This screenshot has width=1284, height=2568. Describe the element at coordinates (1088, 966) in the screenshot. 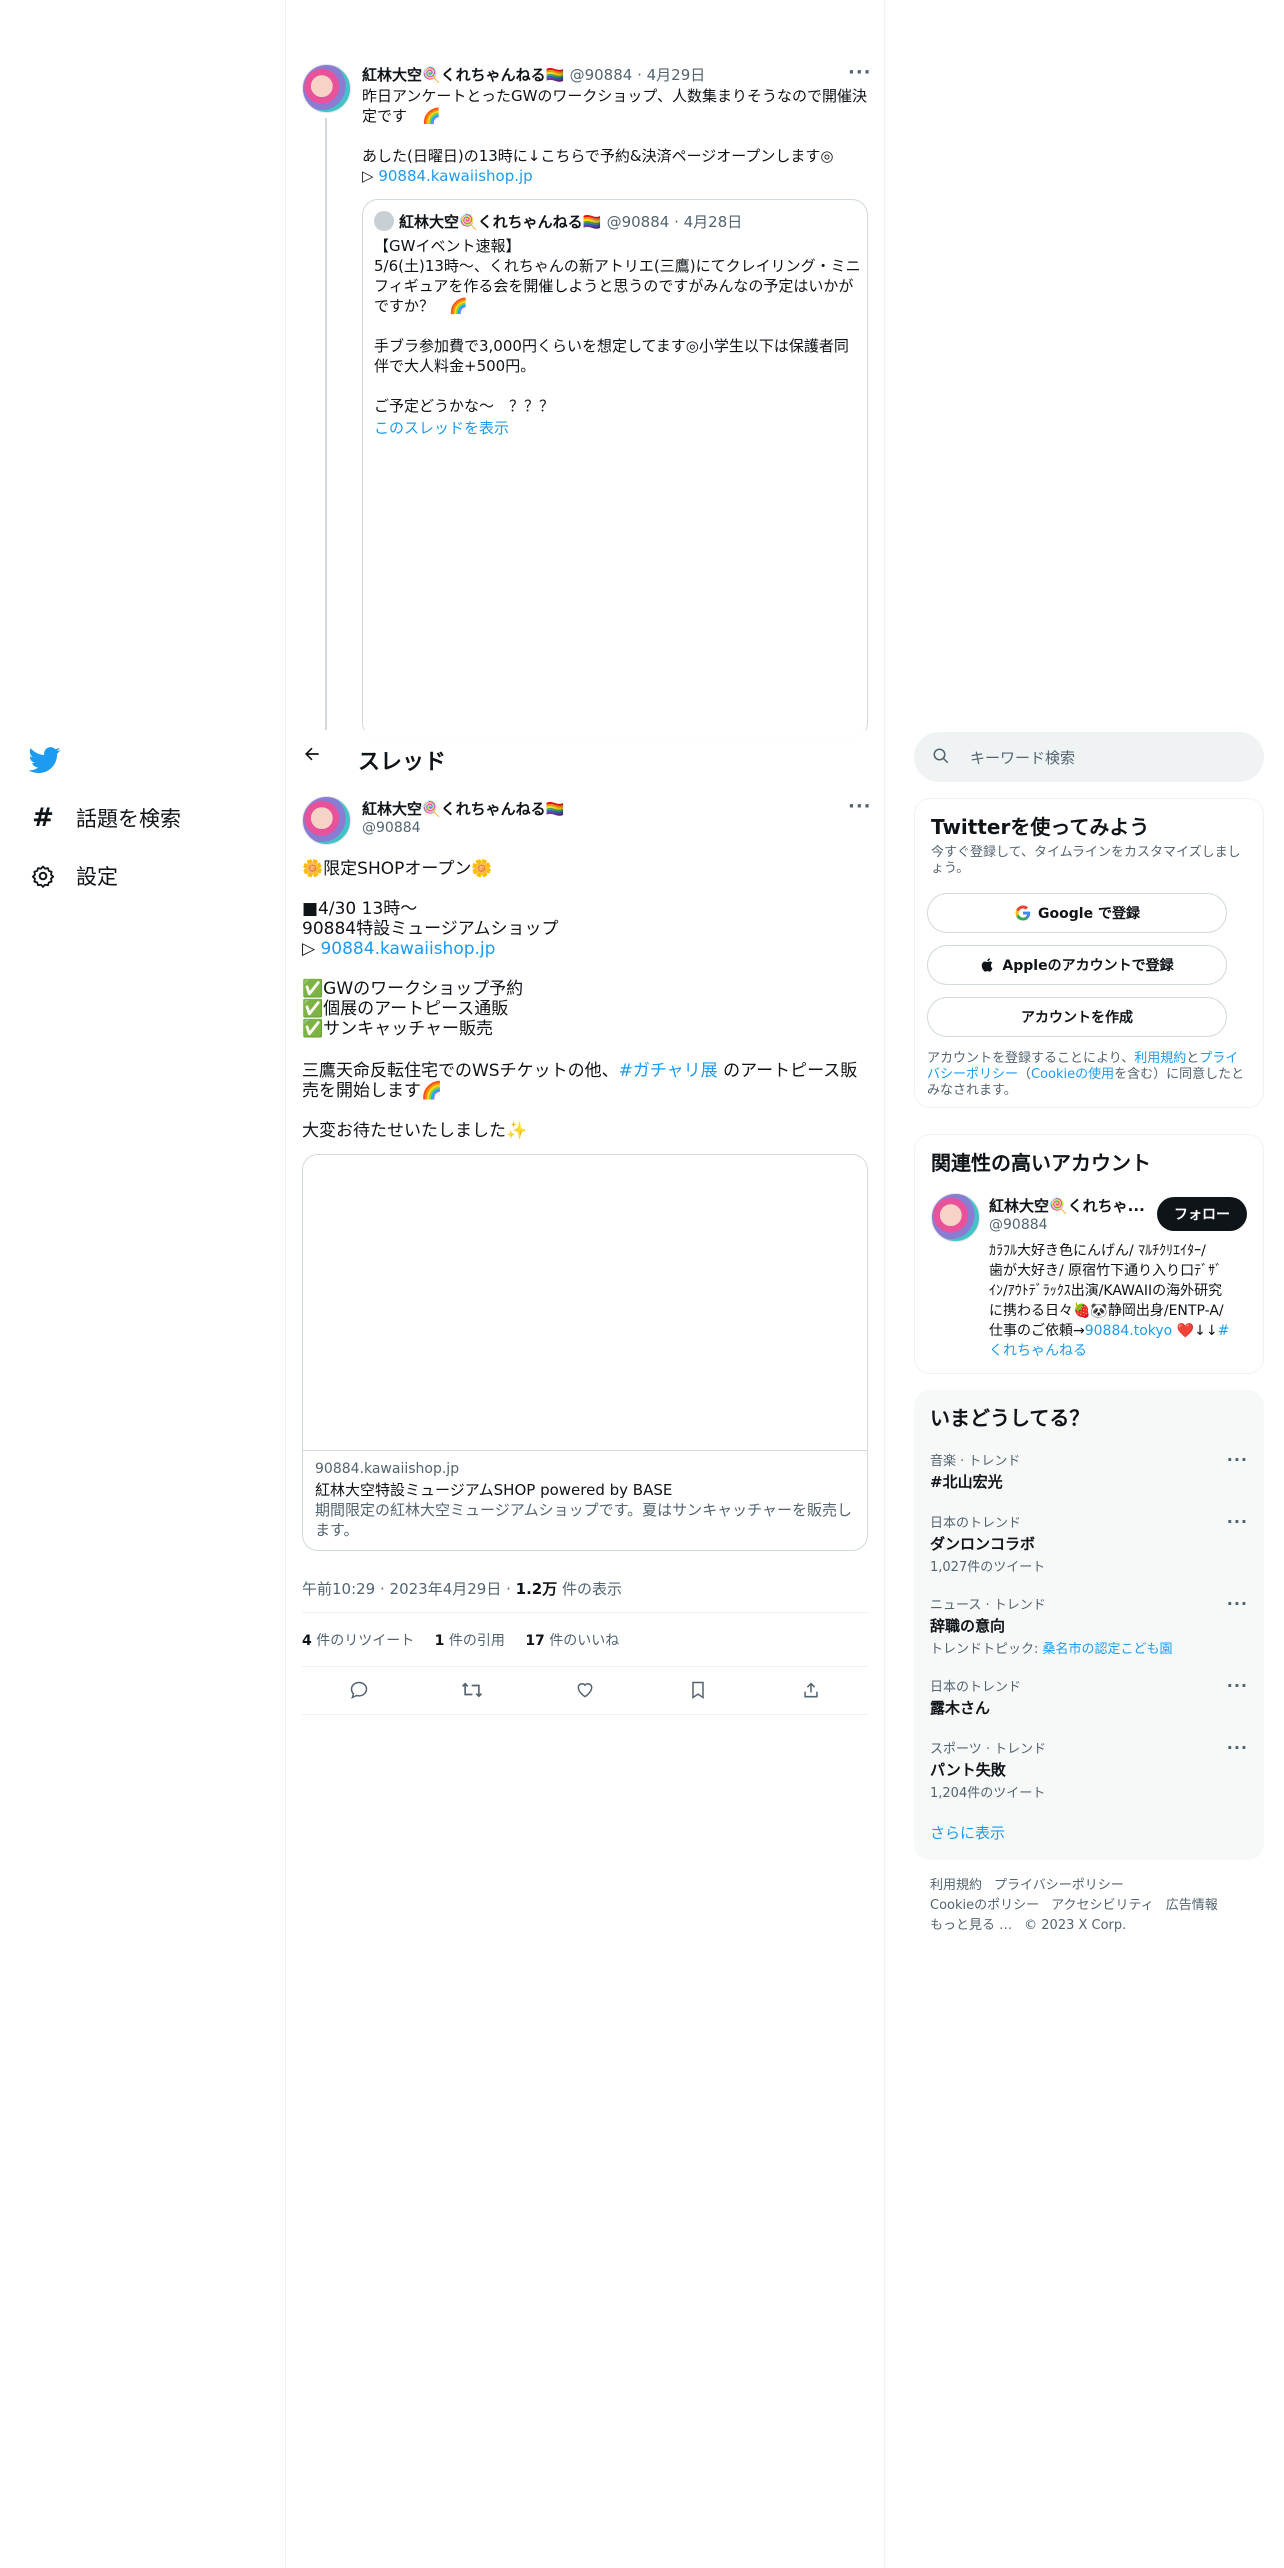

I see `apple-signup-label: Appleのアカウントで登録` at that location.